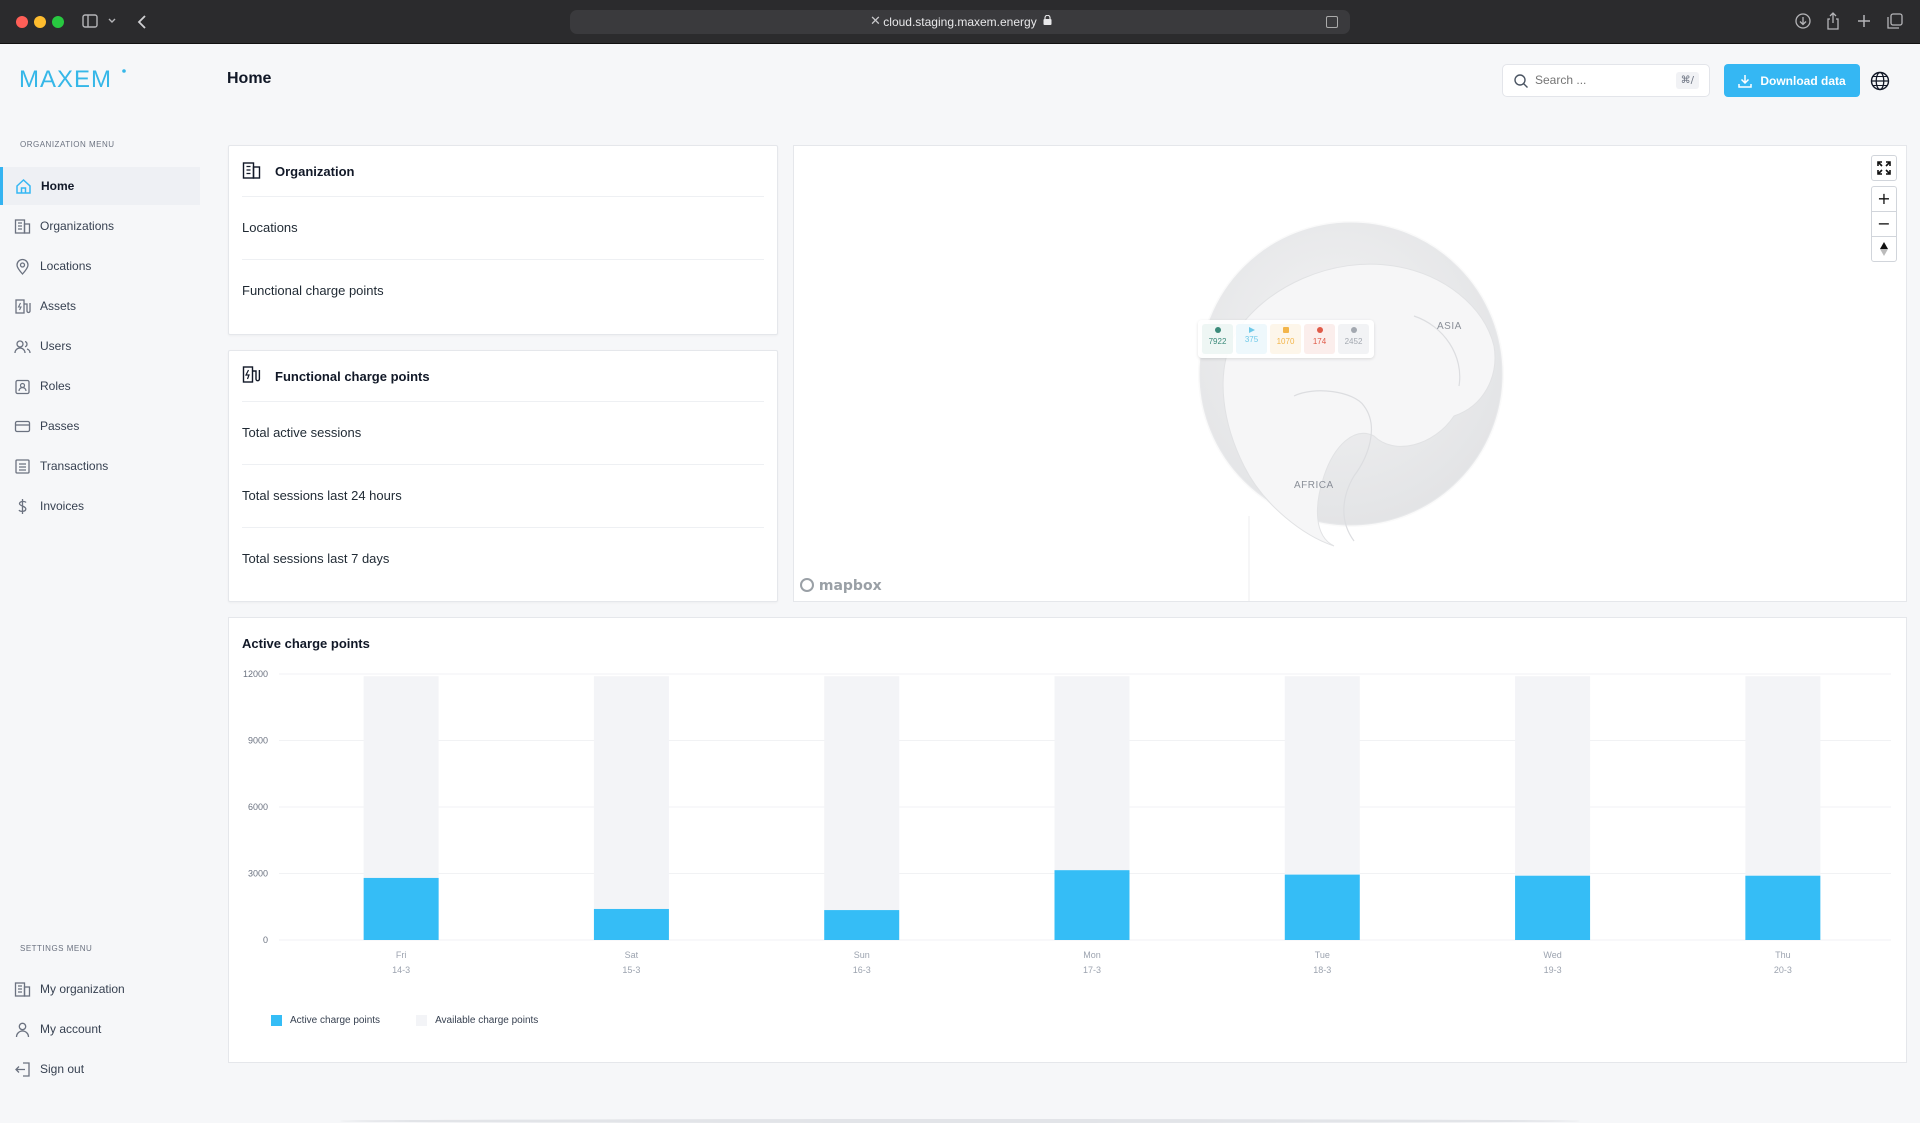 This screenshot has width=1920, height=1123. Describe the element at coordinates (66, 266) in the screenshot. I see `sidebar-item-label: Locations` at that location.